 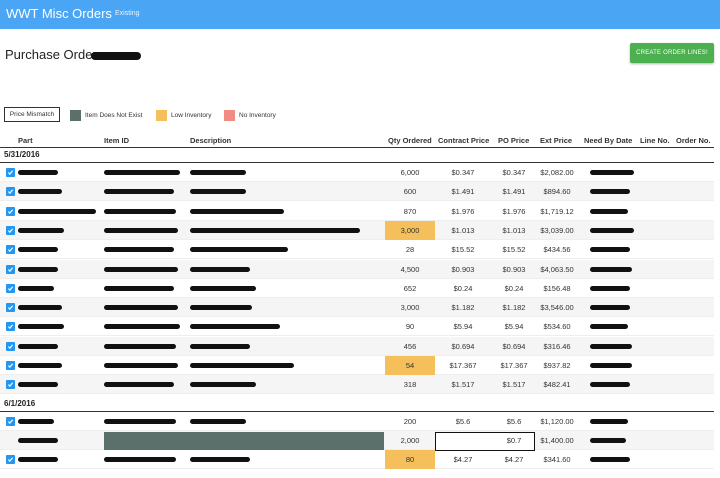 What do you see at coordinates (357, 385) in the screenshot?
I see `table-row: 318 $1.517 $1.517 $482.41` at bounding box center [357, 385].